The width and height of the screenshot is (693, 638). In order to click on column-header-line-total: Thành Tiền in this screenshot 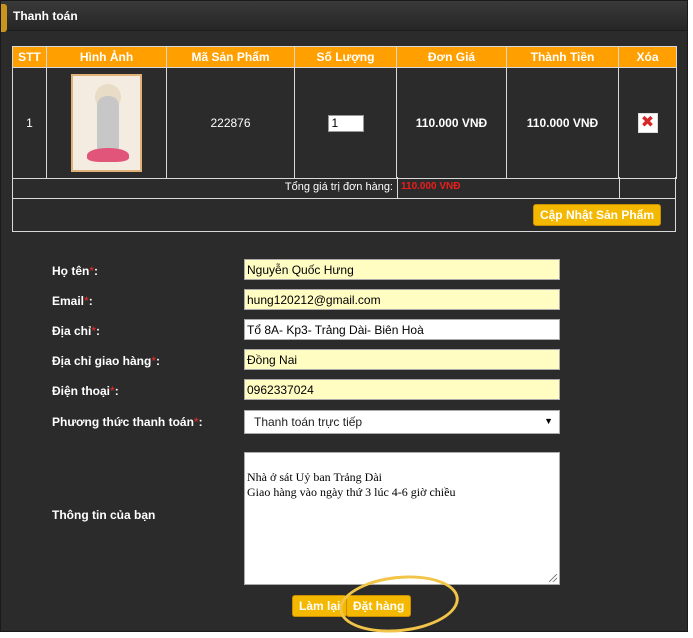, I will do `click(562, 57)`.